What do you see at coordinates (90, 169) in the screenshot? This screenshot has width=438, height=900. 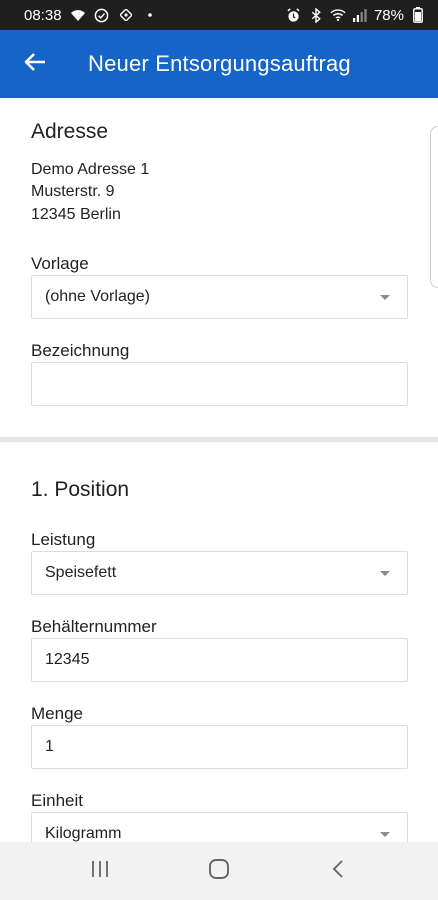 I see `address-line-1: Demo Adresse 1` at bounding box center [90, 169].